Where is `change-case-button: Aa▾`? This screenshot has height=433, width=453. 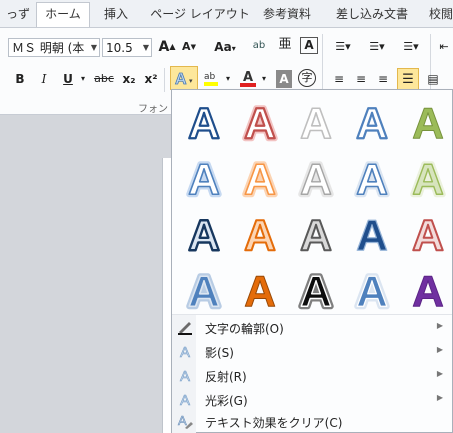
change-case-button: Aa▾ is located at coordinates (225, 47).